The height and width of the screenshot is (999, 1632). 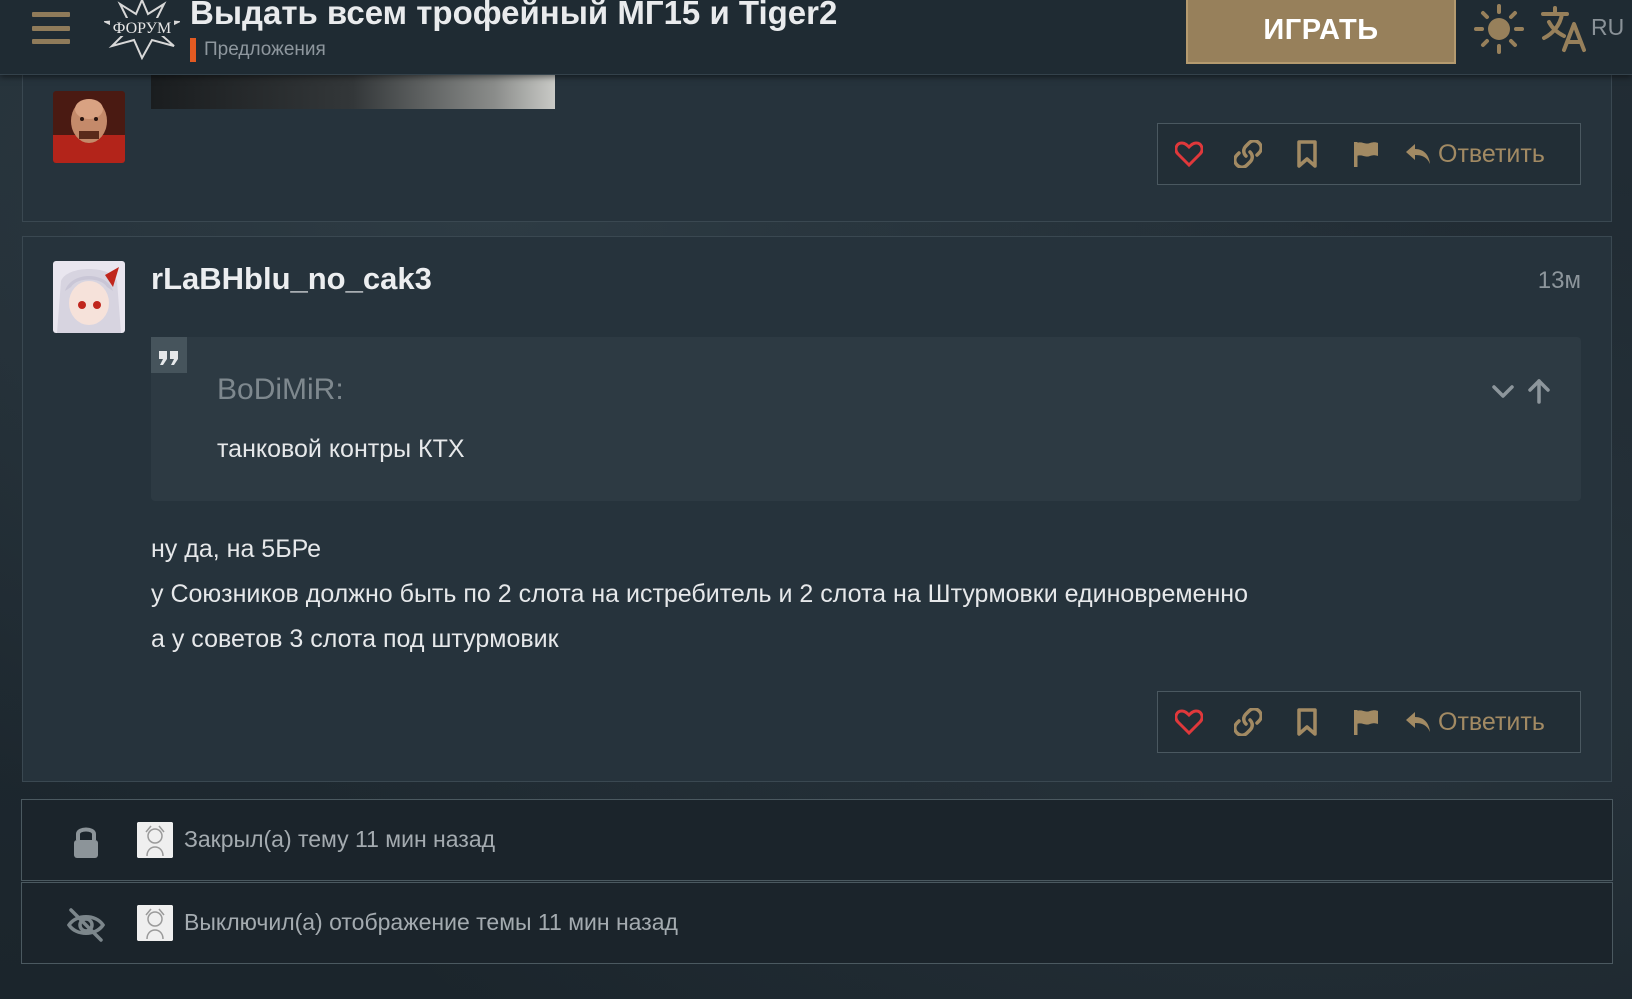 What do you see at coordinates (1321, 32) in the screenshot?
I see `play-button: ИГРАТЬ` at bounding box center [1321, 32].